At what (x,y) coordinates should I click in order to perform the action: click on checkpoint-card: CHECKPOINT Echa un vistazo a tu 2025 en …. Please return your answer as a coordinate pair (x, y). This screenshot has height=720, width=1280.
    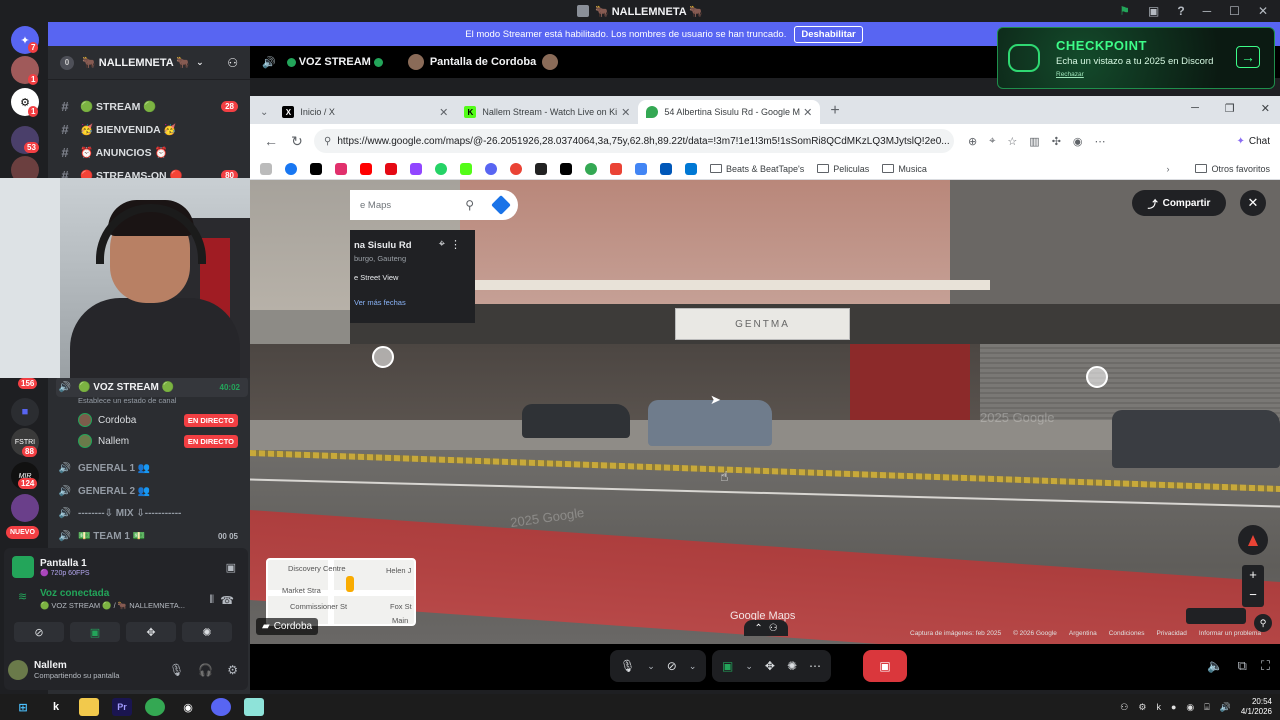
    Looking at the image, I should click on (1136, 58).